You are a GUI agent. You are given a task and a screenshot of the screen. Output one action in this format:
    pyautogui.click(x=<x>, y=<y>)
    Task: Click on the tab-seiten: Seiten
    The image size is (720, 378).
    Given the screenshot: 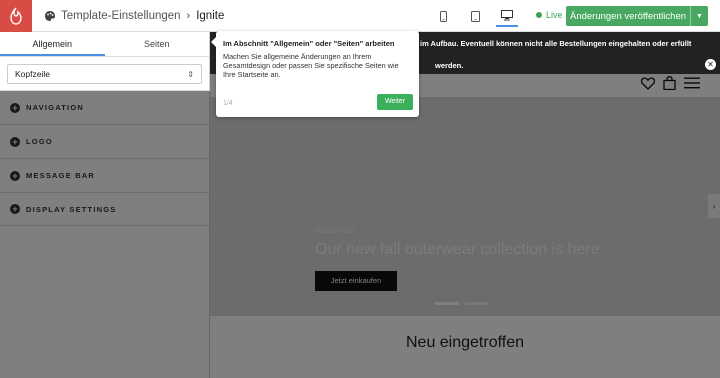 What is the action you would take?
    pyautogui.click(x=157, y=44)
    